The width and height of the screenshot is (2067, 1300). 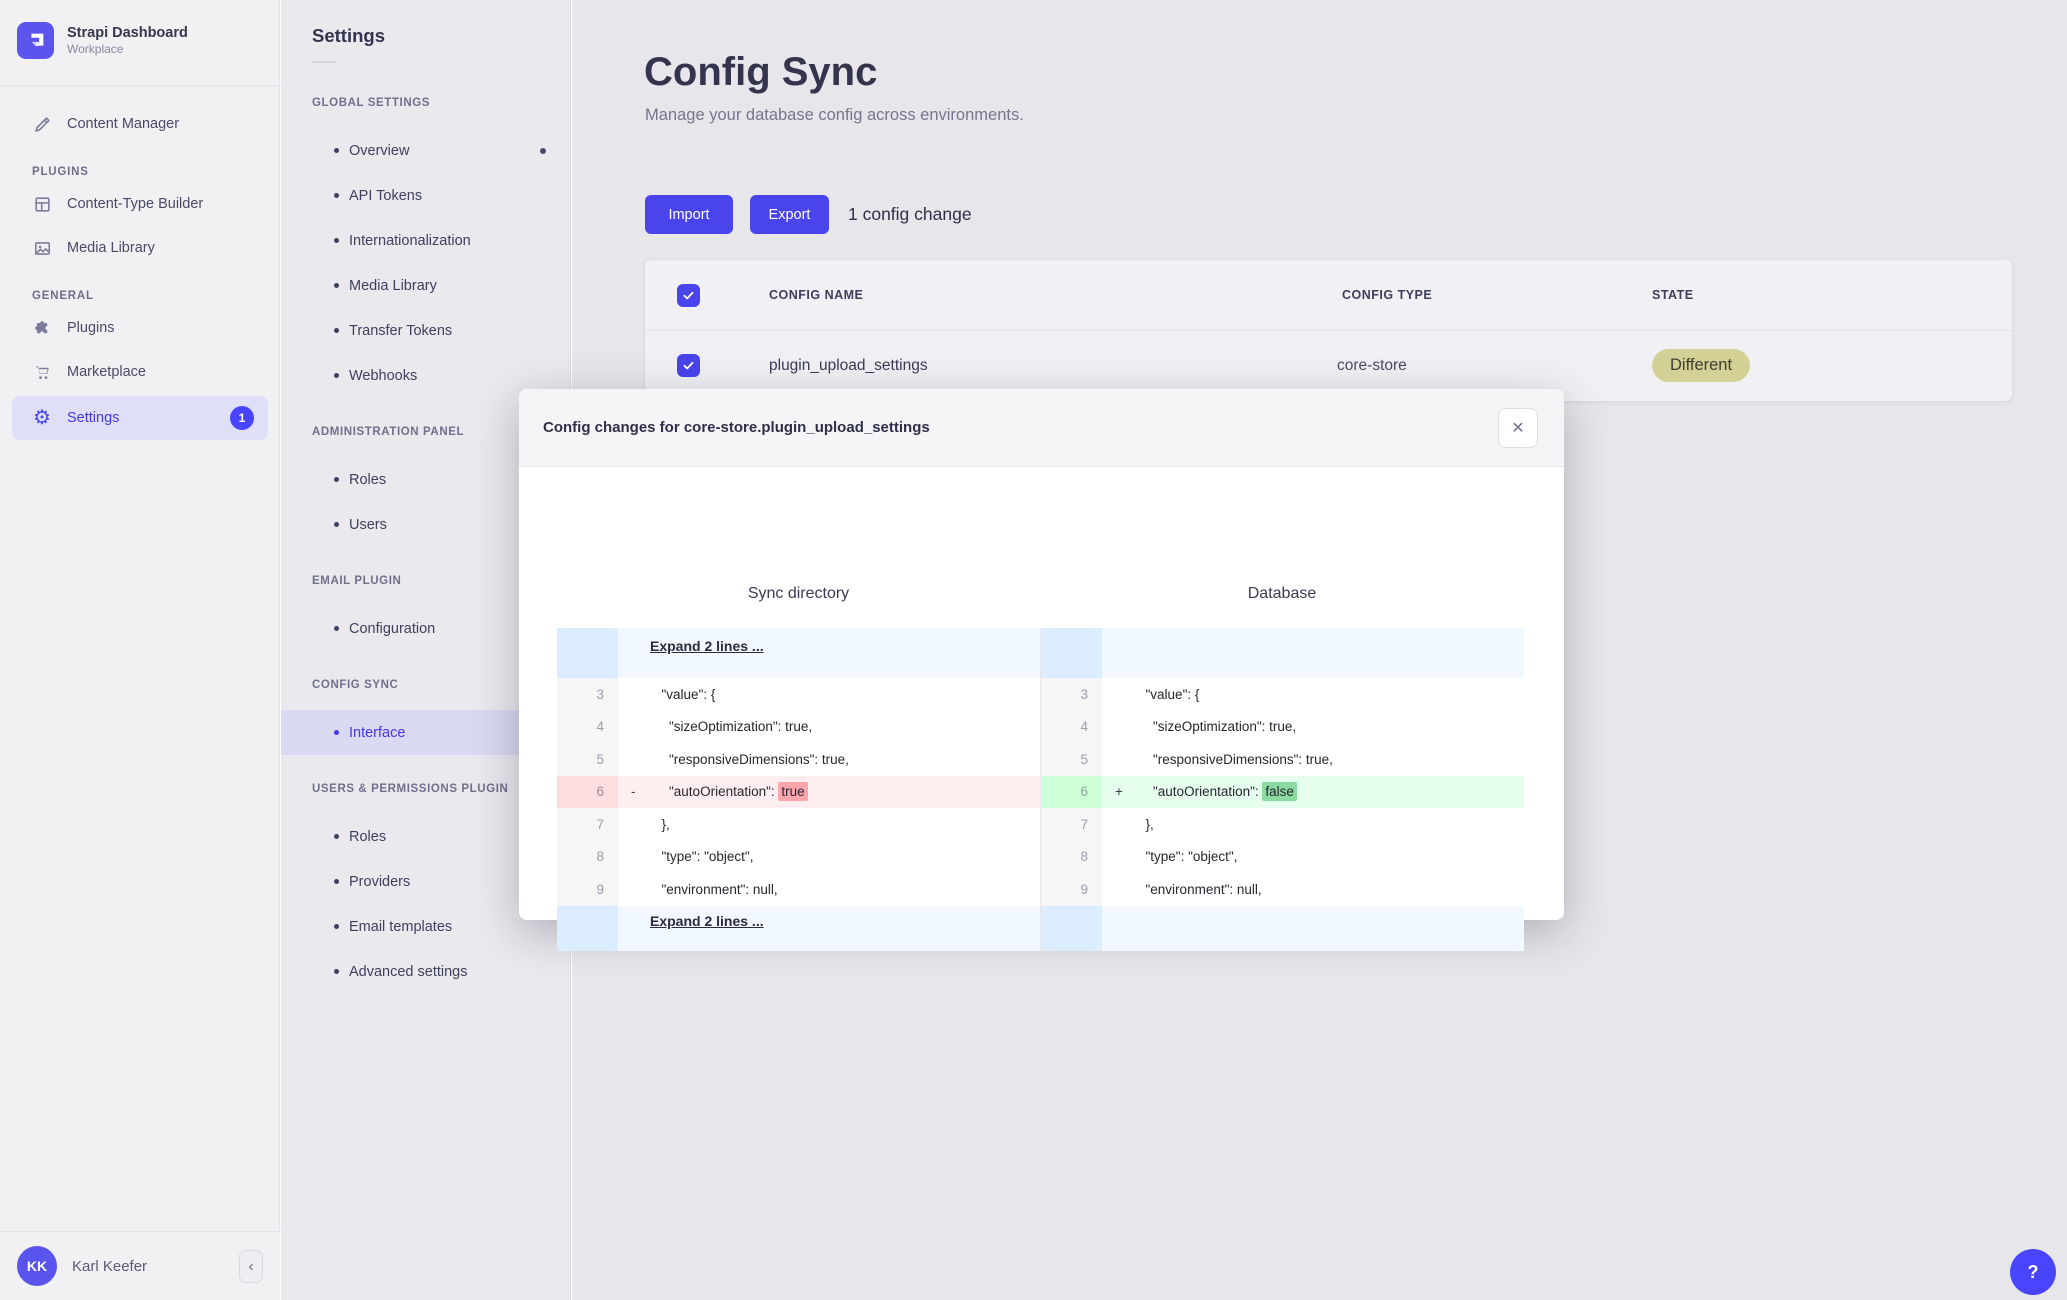 I want to click on nav-item-content-manager: Content Manager, so click(x=140, y=124).